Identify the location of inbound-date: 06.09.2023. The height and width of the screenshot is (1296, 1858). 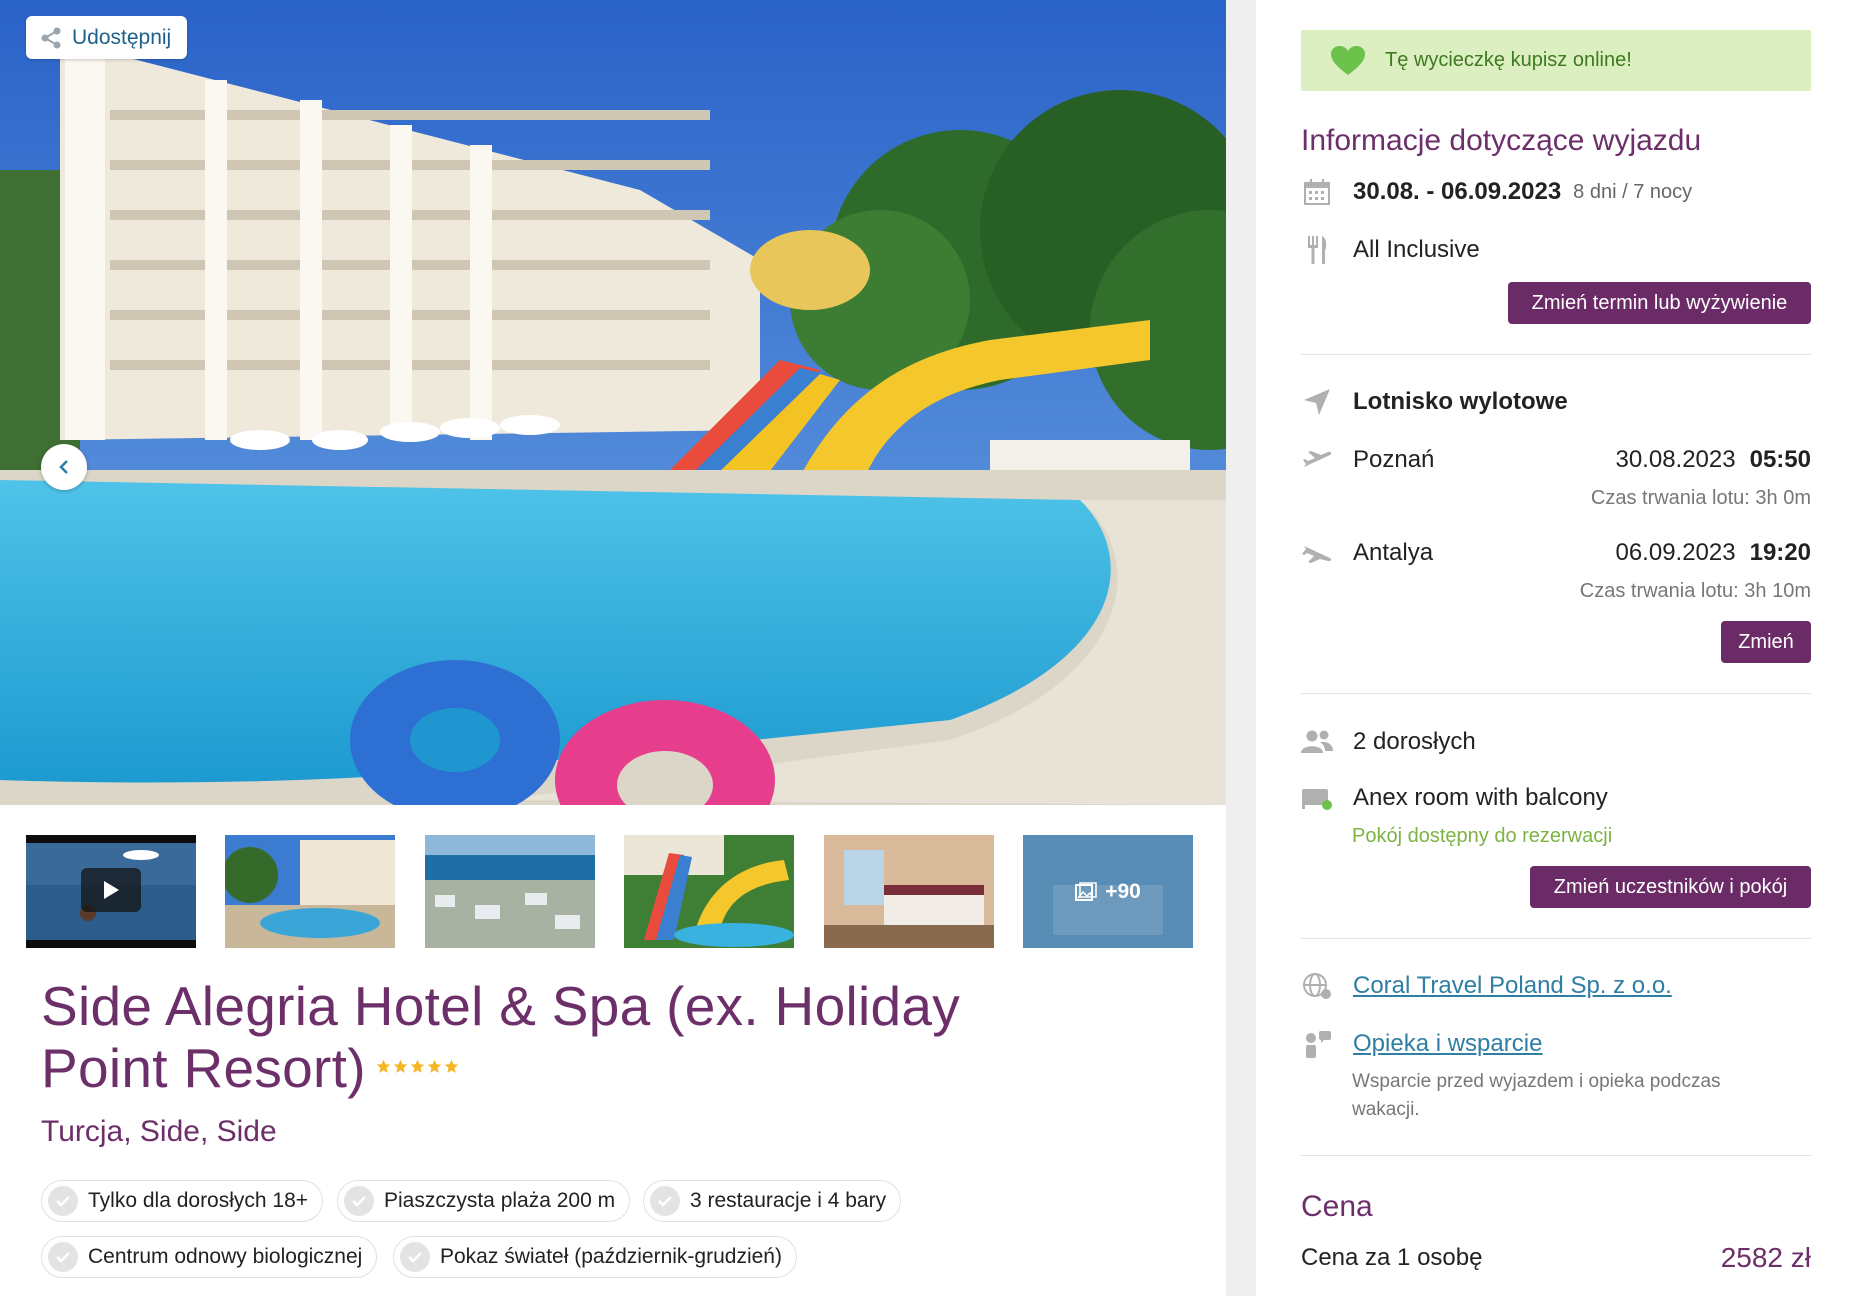
(1675, 552).